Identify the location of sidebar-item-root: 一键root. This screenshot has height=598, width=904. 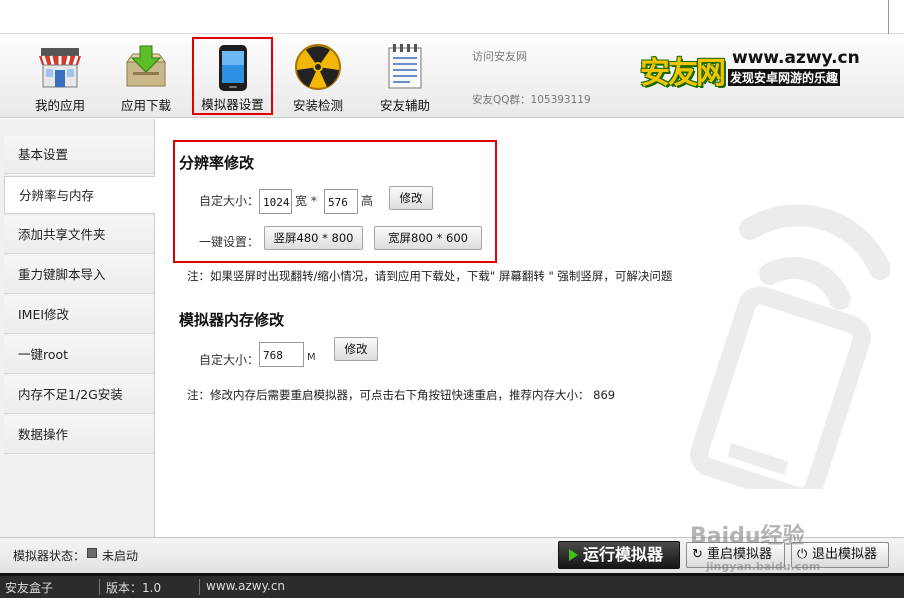
(79, 355).